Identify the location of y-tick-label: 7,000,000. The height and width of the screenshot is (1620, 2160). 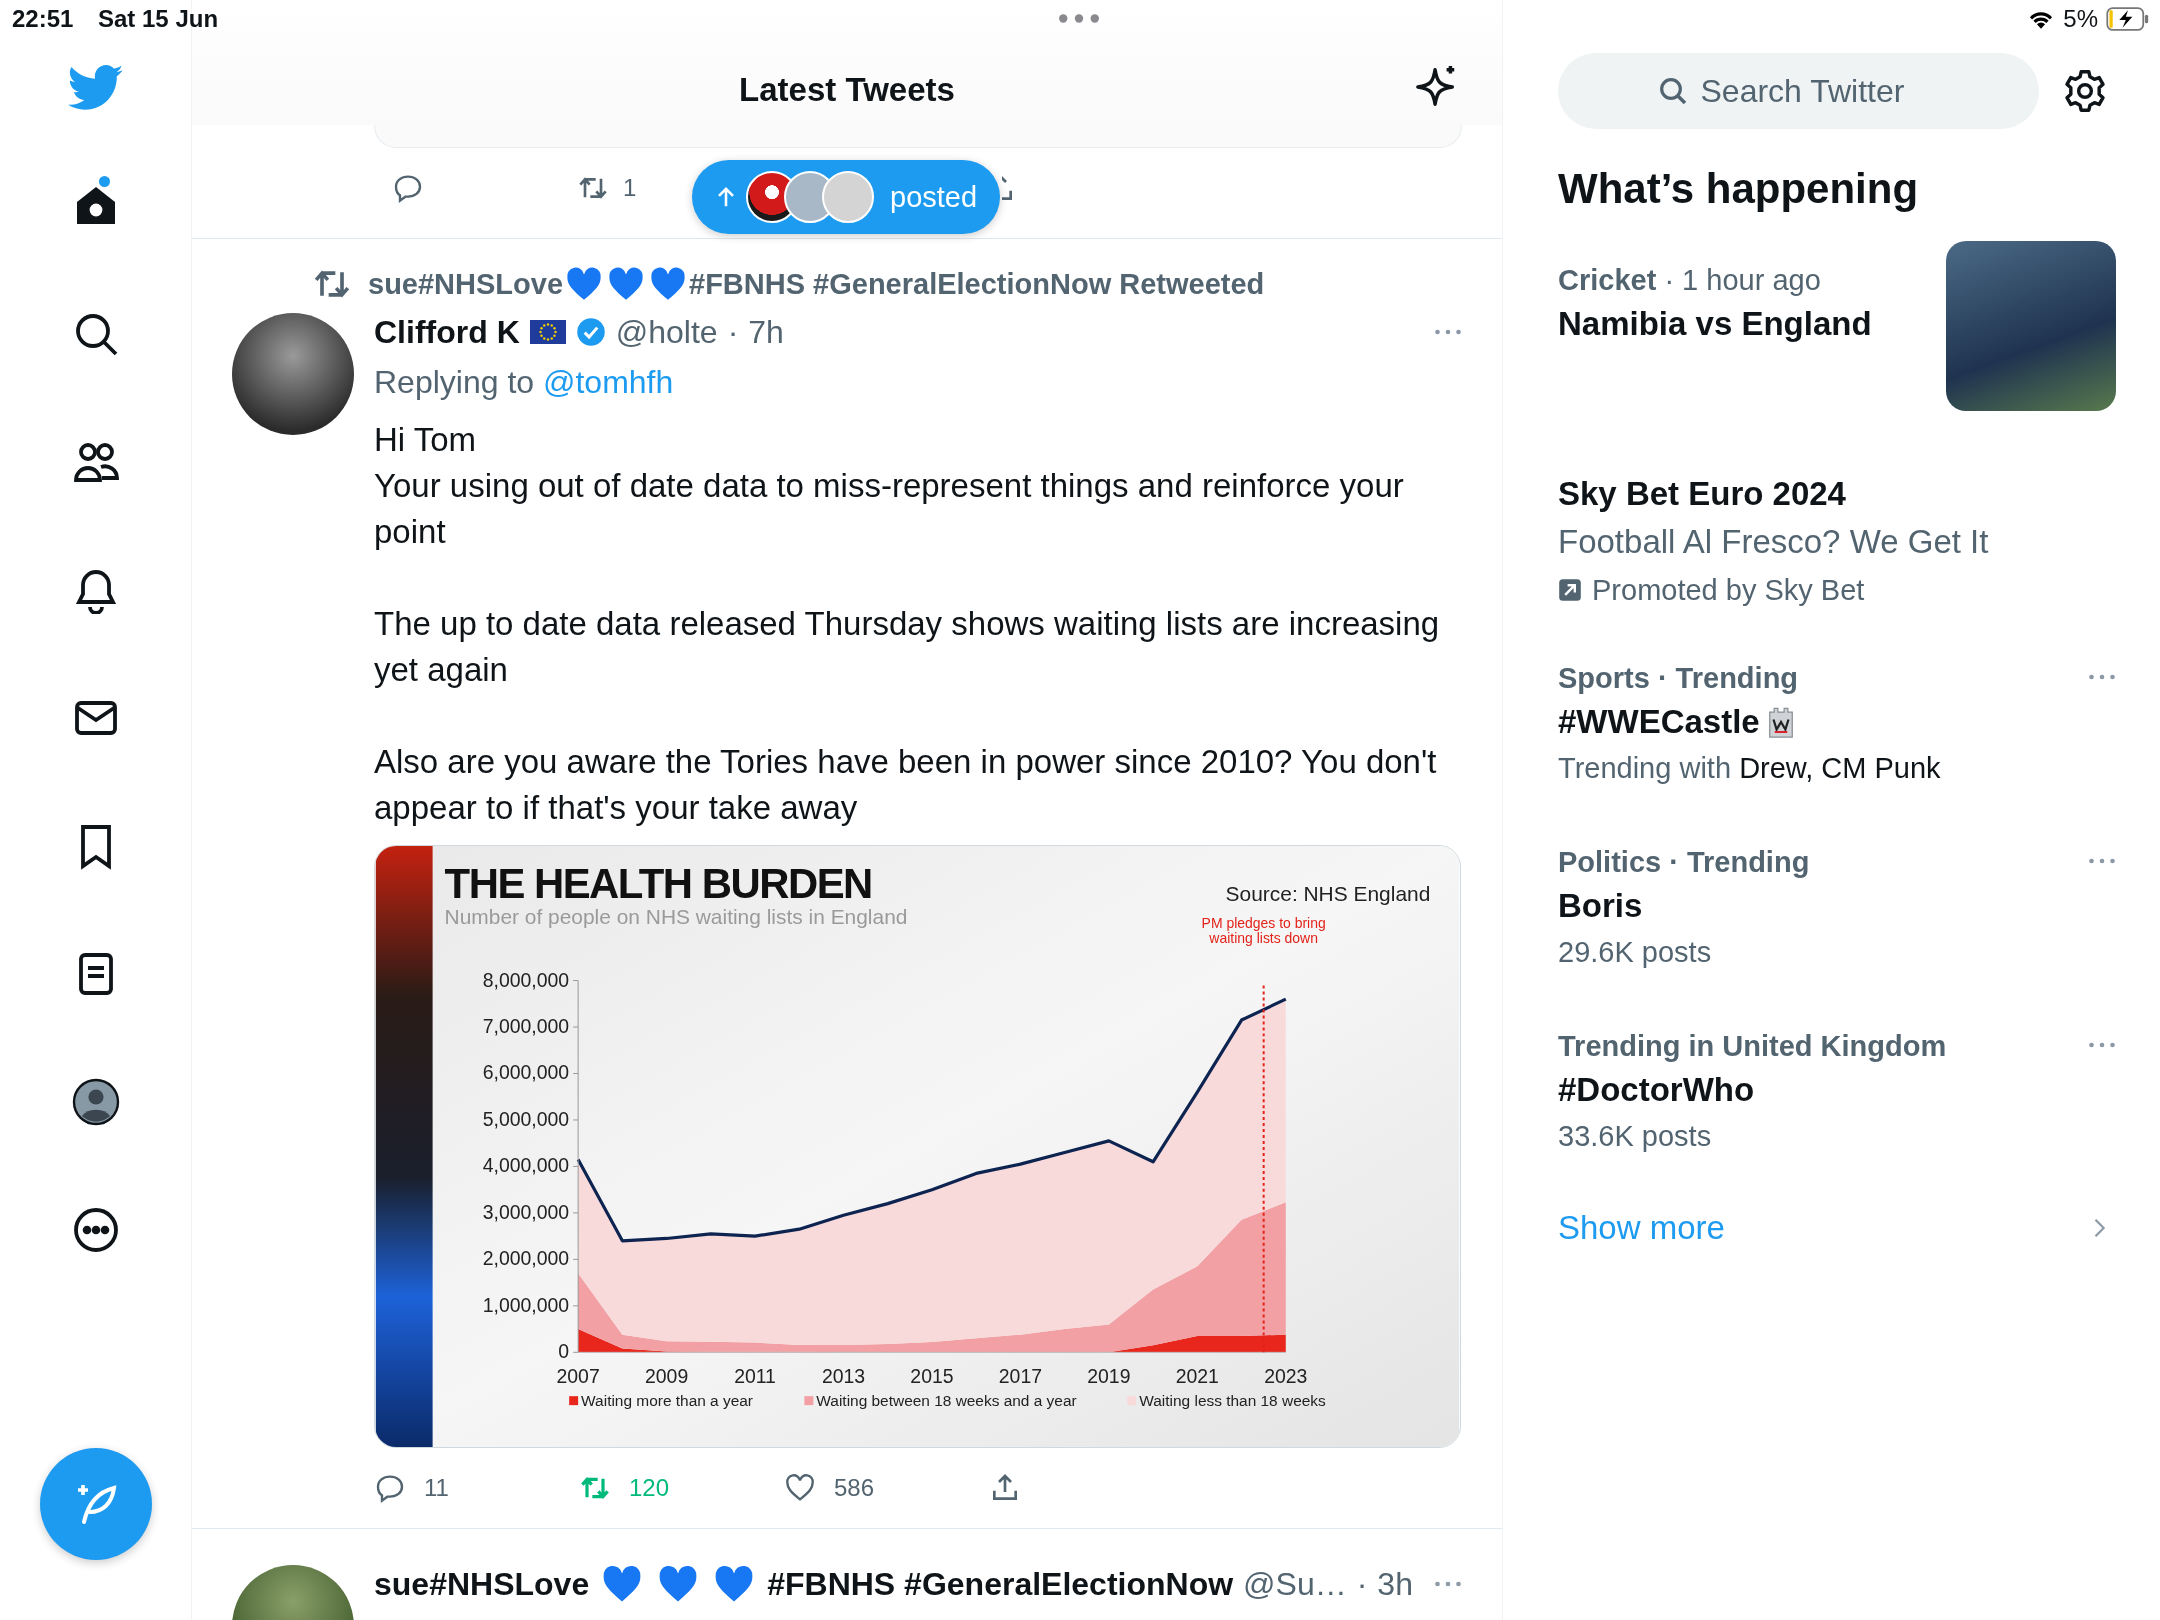
(526, 1026).